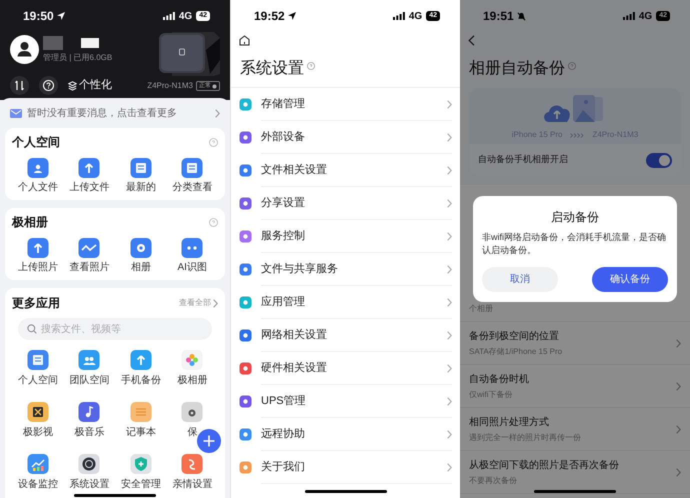 The width and height of the screenshot is (690, 498). Describe the element at coordinates (140, 420) in the screenshot. I see `app-button: 记事本` at that location.